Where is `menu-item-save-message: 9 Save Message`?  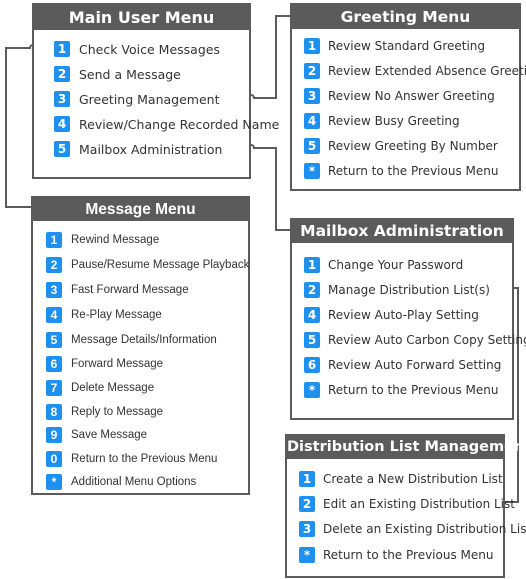
menu-item-save-message: 9 Save Message is located at coordinates (96, 435).